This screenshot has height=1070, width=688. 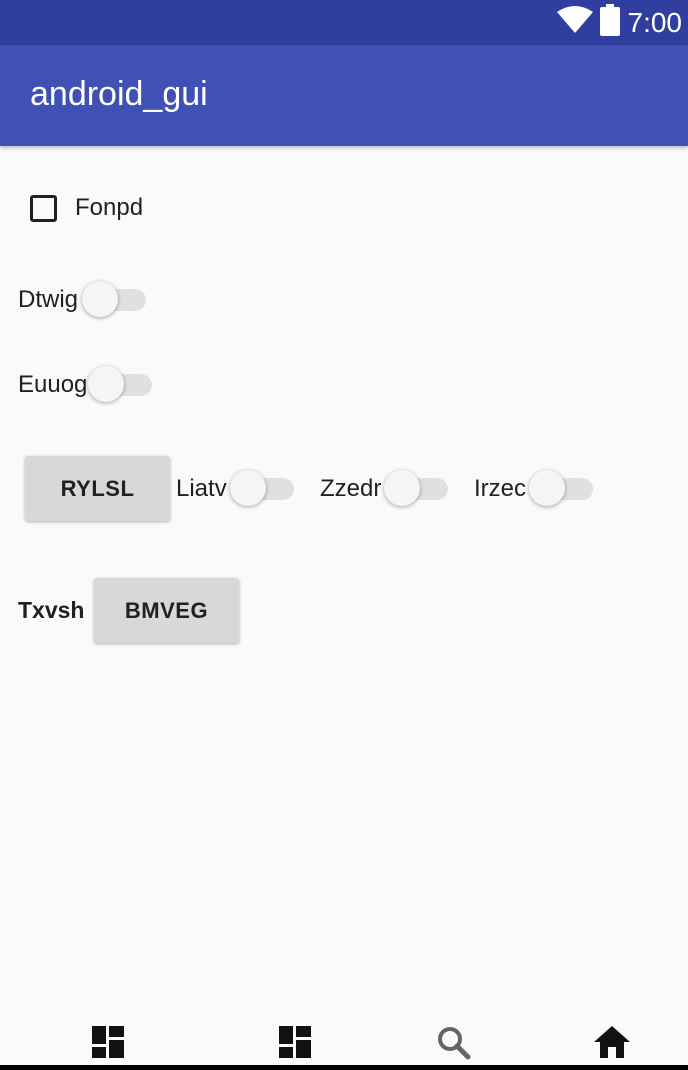 What do you see at coordinates (351, 488) in the screenshot?
I see `switch-label-zzedr: Zzedr` at bounding box center [351, 488].